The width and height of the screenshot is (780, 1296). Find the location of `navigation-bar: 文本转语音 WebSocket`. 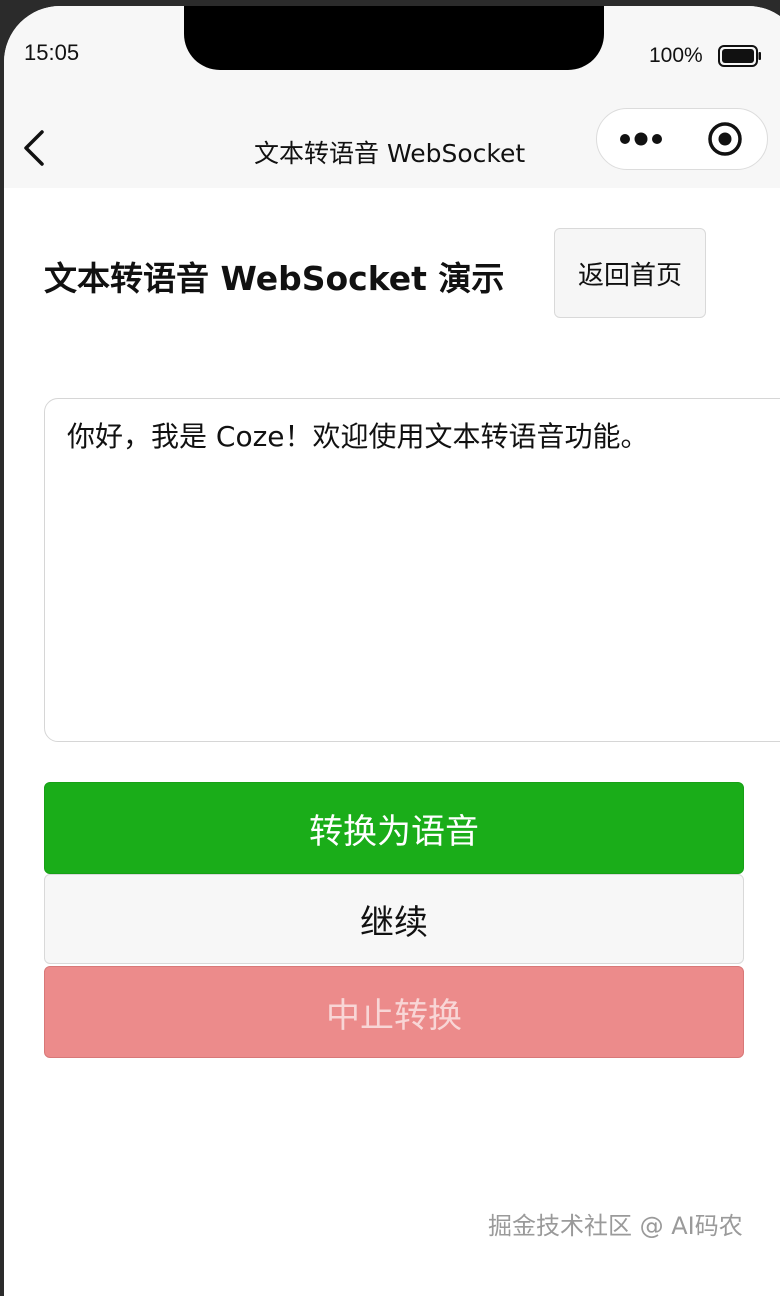

navigation-bar: 文本转语音 WebSocket is located at coordinates (392, 143).